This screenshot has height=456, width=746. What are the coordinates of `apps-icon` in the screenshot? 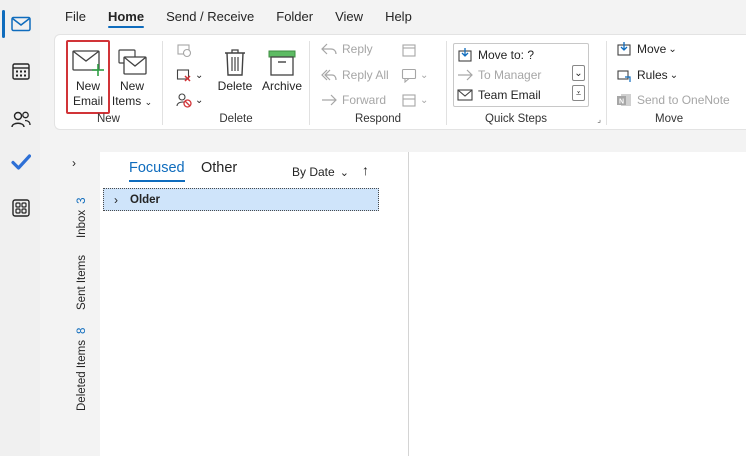 It's located at (21, 208).